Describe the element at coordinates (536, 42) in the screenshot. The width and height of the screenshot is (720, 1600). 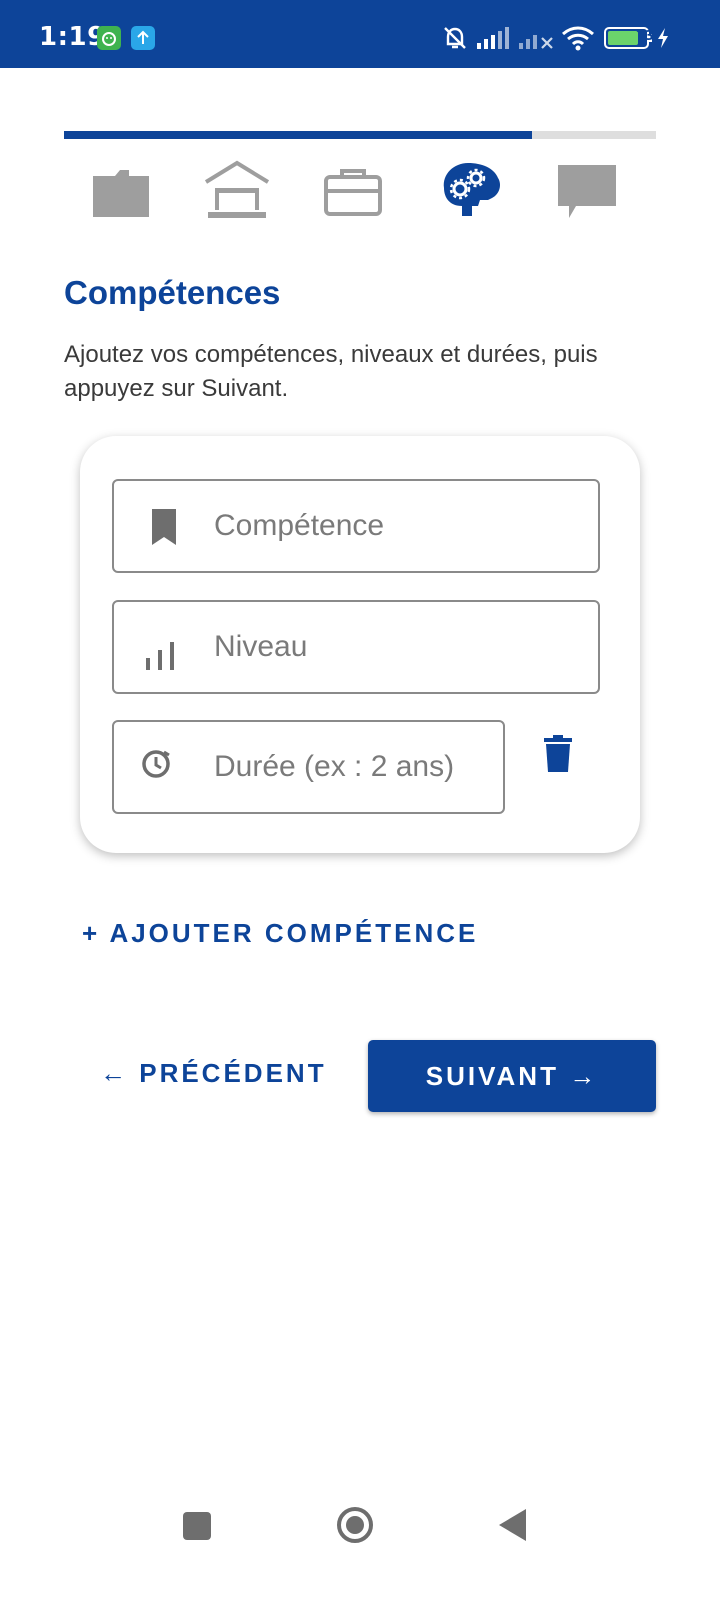
I see `signal-no-service-icon` at that location.